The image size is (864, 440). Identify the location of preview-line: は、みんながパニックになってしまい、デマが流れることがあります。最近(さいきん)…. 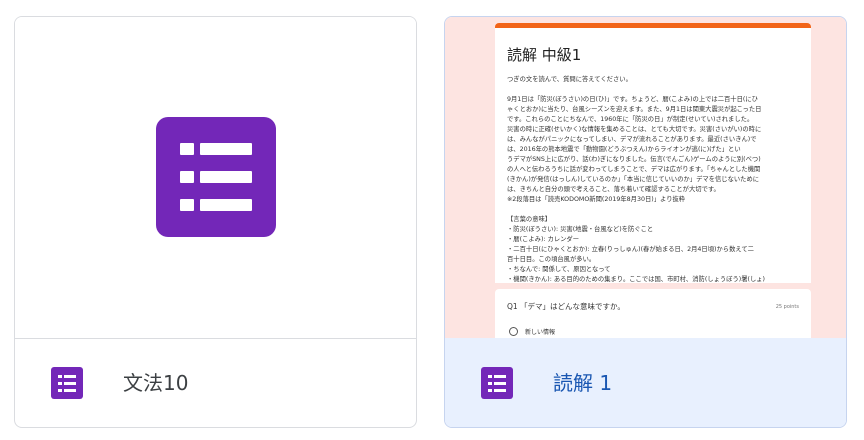
(632, 139).